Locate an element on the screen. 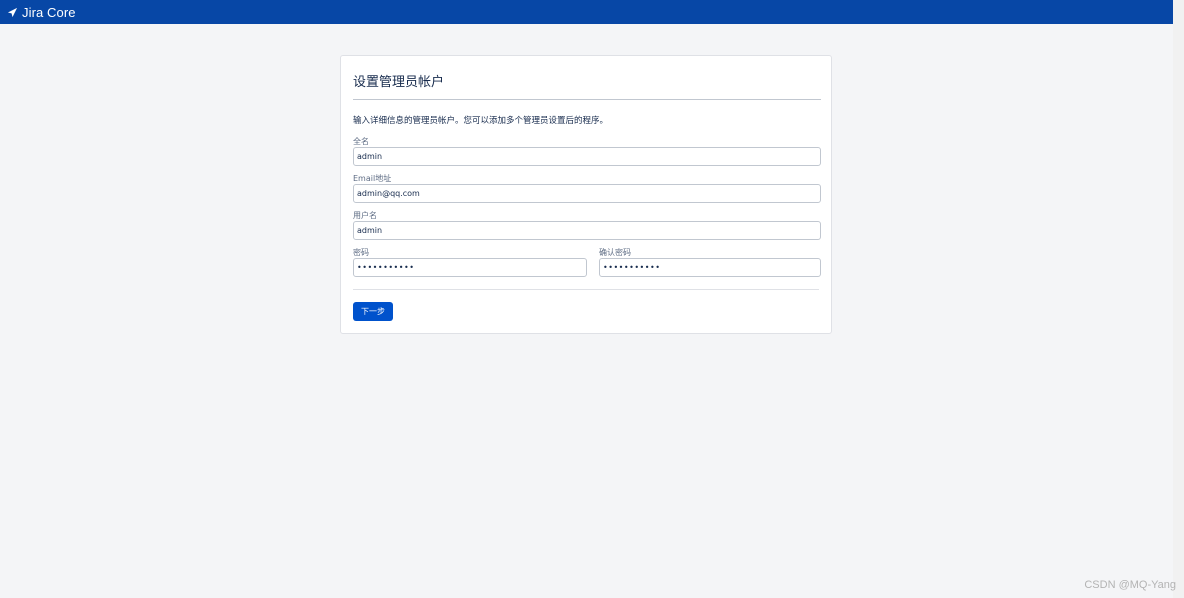 The height and width of the screenshot is (598, 1184). confirm-password-value: ••••••••••• is located at coordinates (632, 267).